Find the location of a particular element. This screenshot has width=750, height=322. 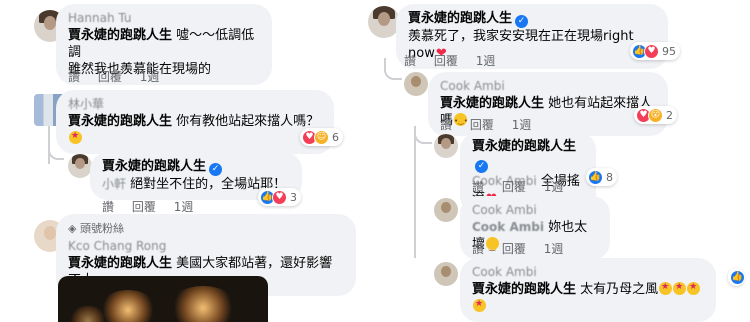

comment-cook-ambi-3: Cook Ambi 賈永婕的跑跳人生 太有乃母之風 👍 is located at coordinates (559, 289).